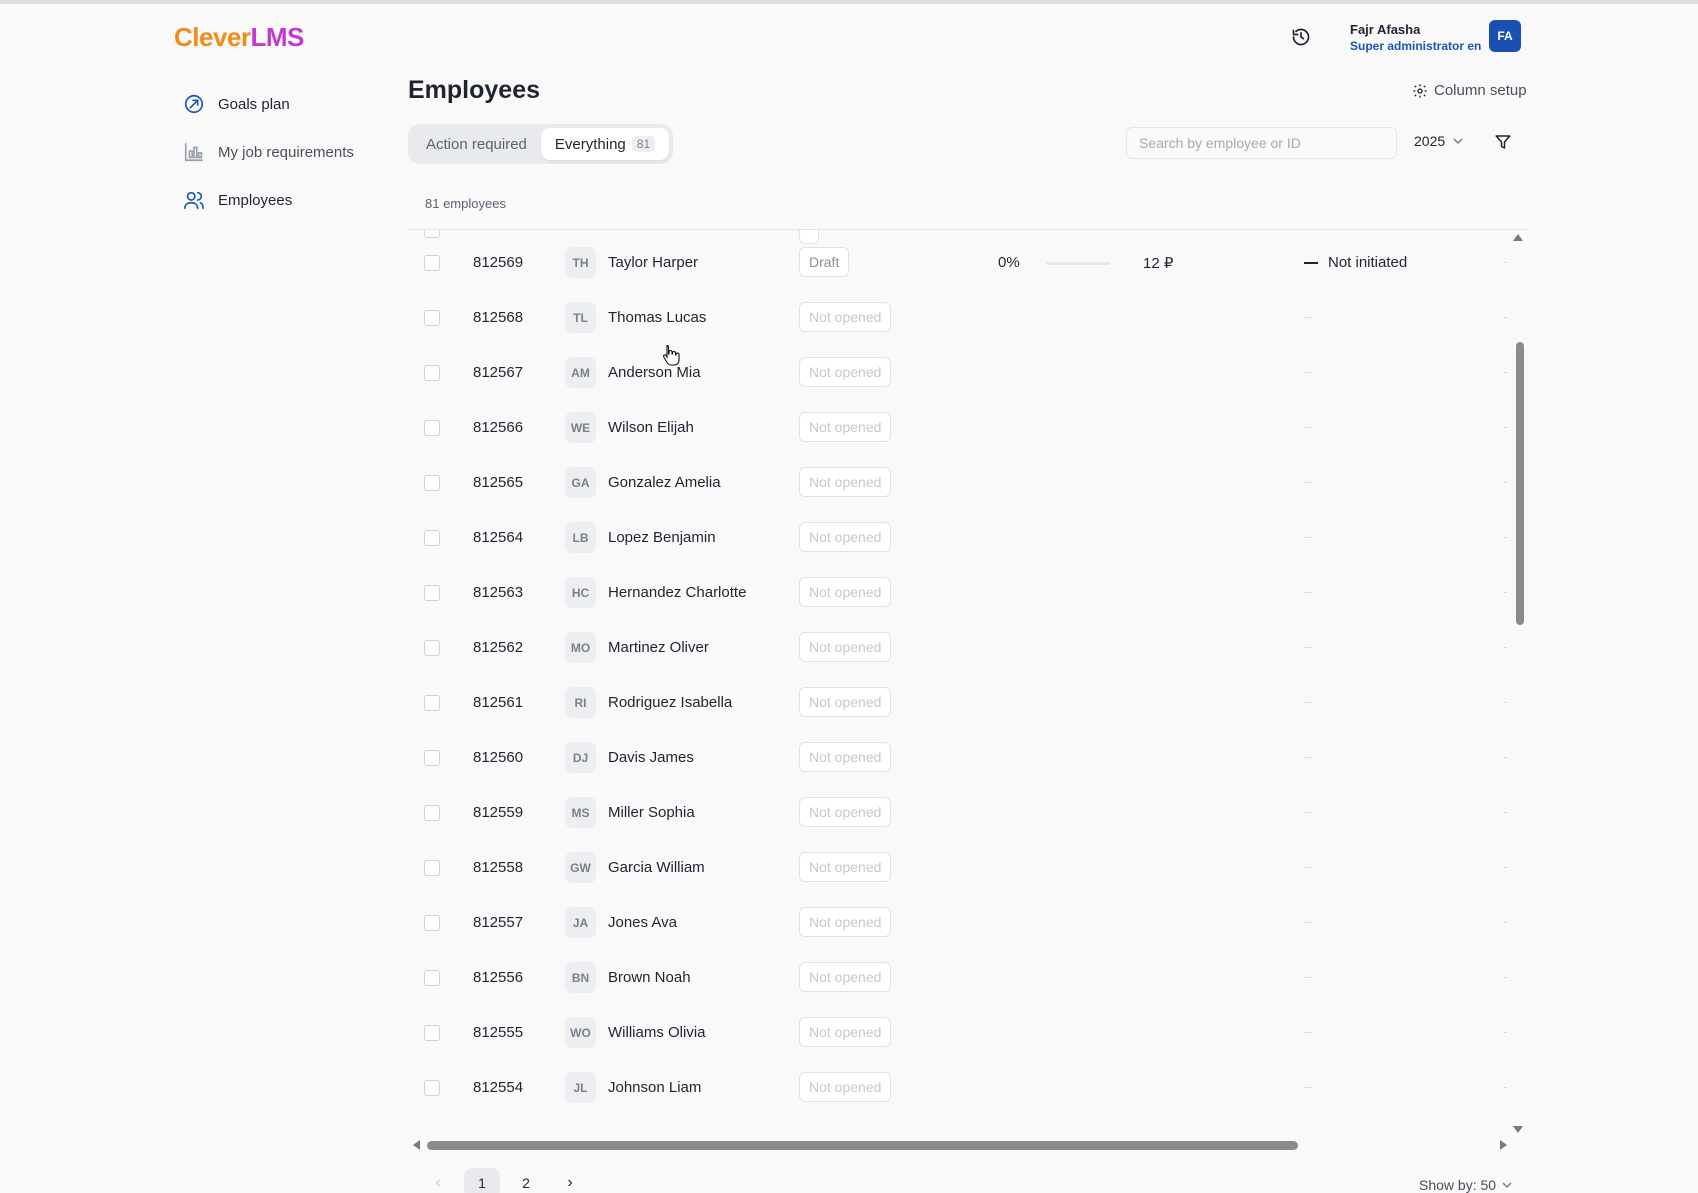 Image resolution: width=1698 pixels, height=1193 pixels. Describe the element at coordinates (670, 702) in the screenshot. I see `employee-name: Rodriguez Isabella` at that location.